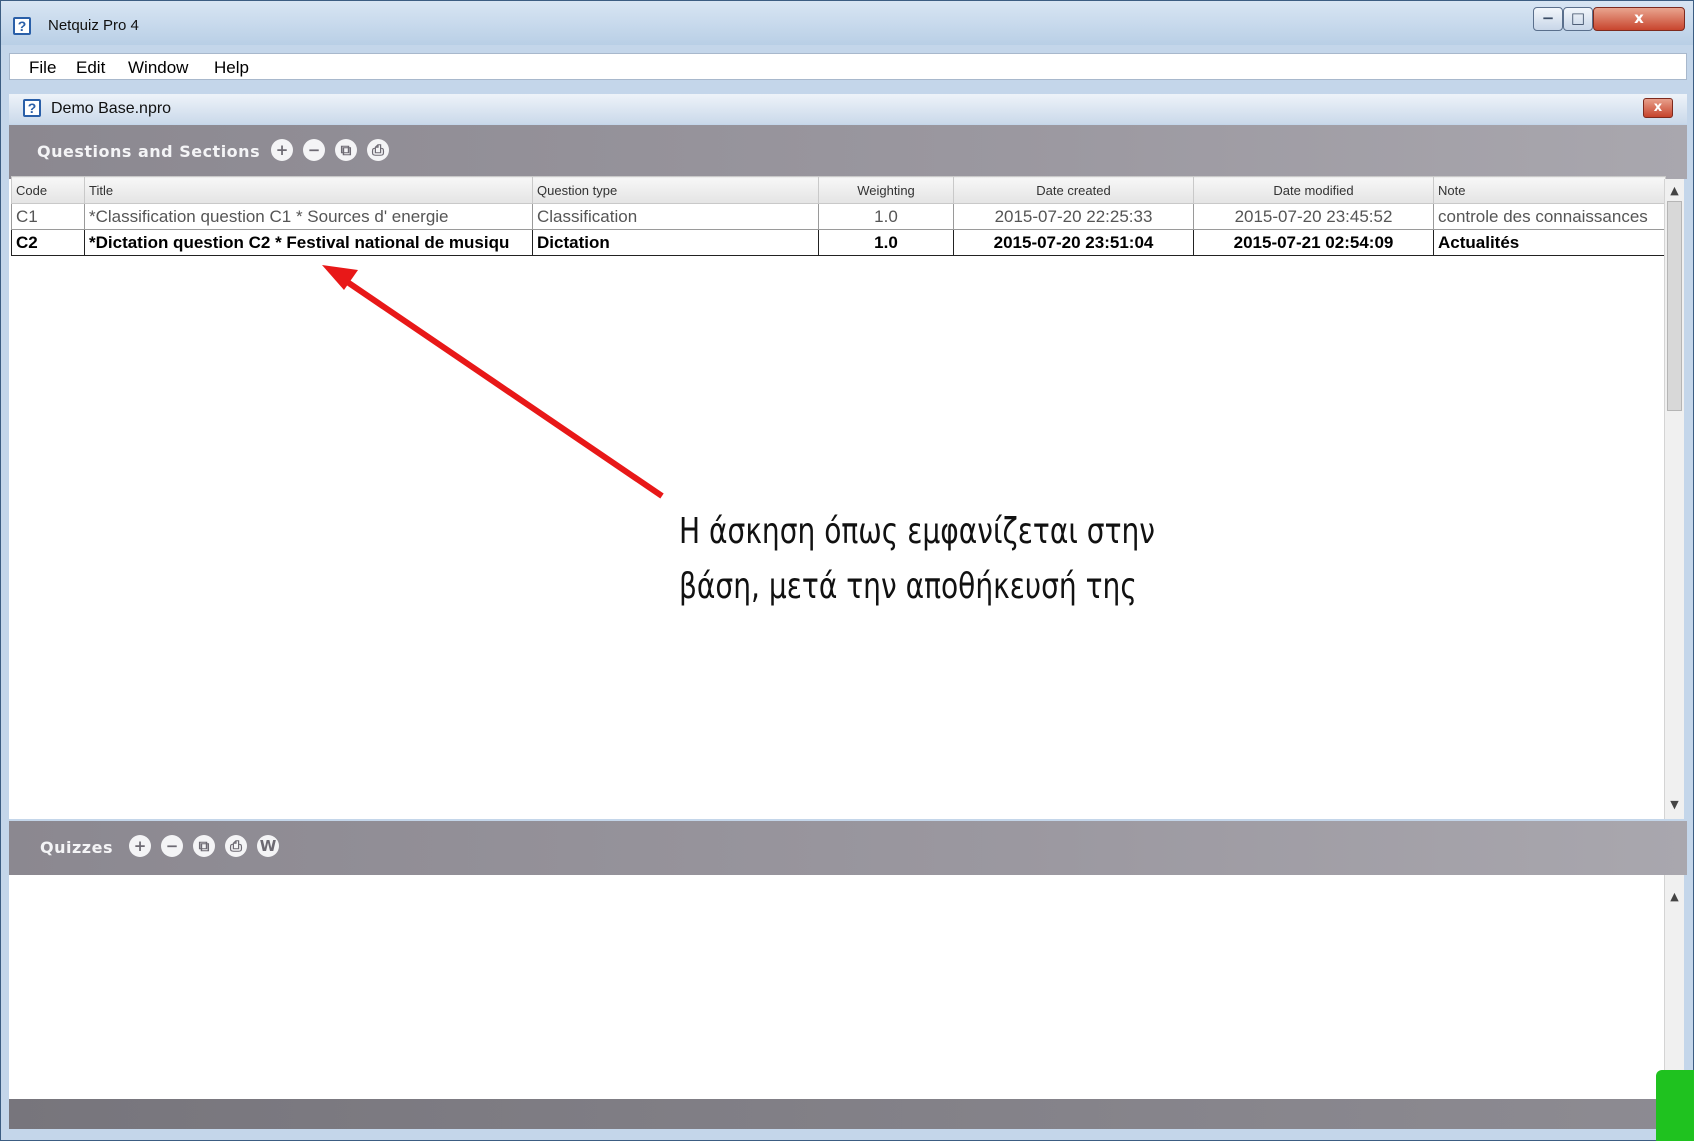 Image resolution: width=1694 pixels, height=1141 pixels. Describe the element at coordinates (501, 386) in the screenshot. I see `arrow-shaft` at that location.